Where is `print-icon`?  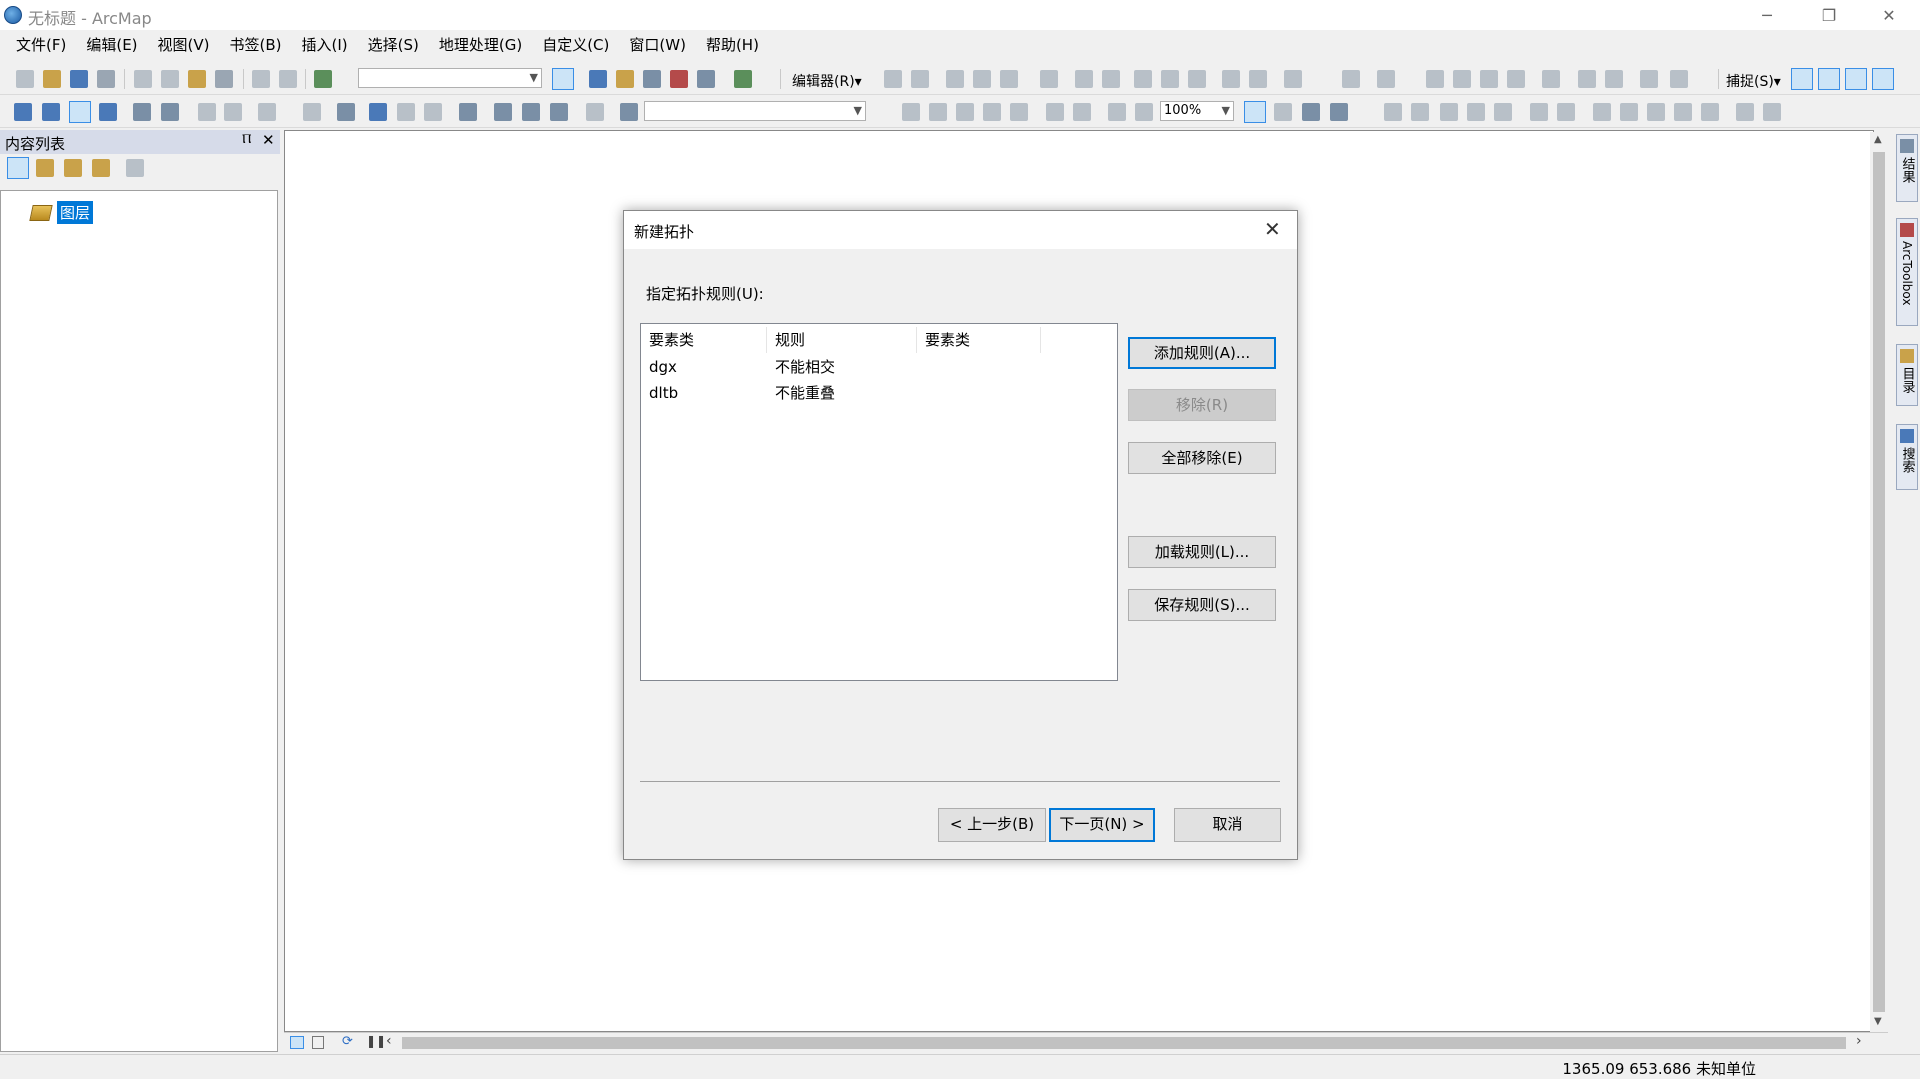
print-icon is located at coordinates (106, 79).